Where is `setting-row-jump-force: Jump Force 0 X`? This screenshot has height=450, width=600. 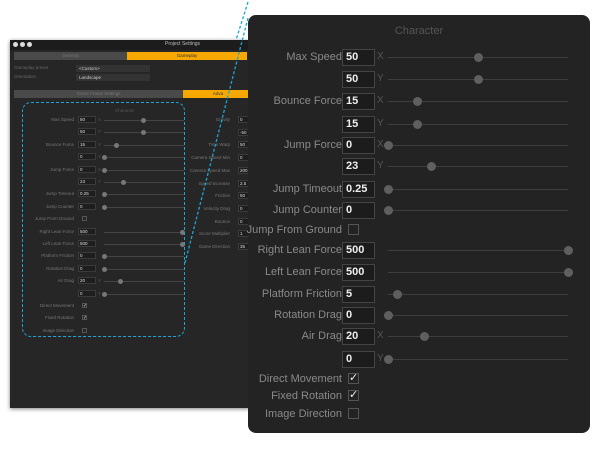
setting-row-jump-force: Jump Force 0 X is located at coordinates (419, 146).